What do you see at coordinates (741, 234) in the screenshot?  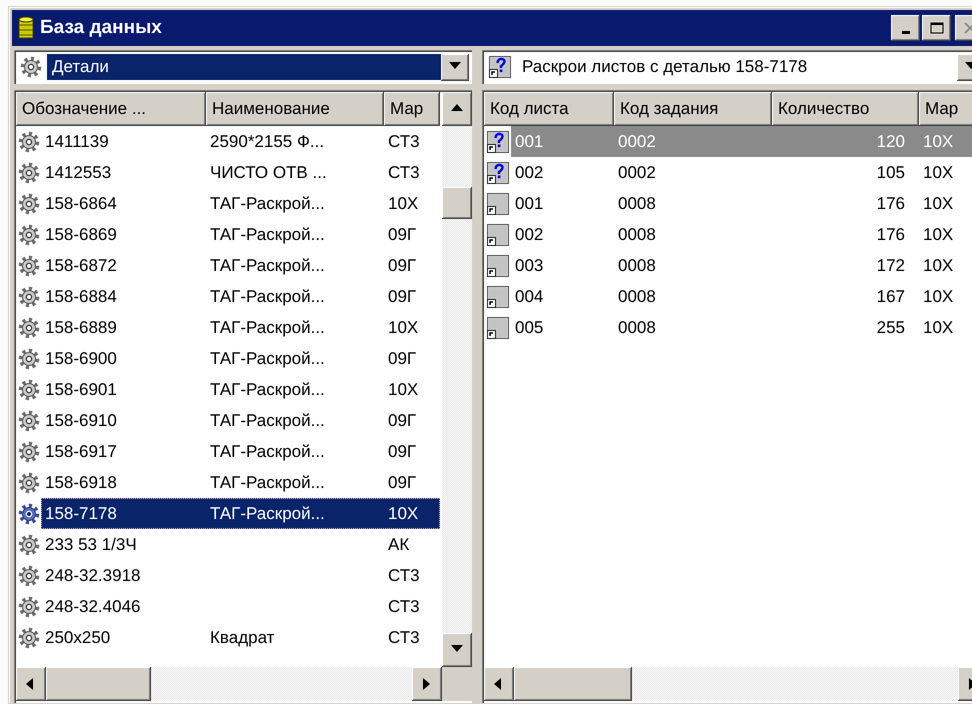 I see `list-row: 002 0008 176 10Х` at bounding box center [741, 234].